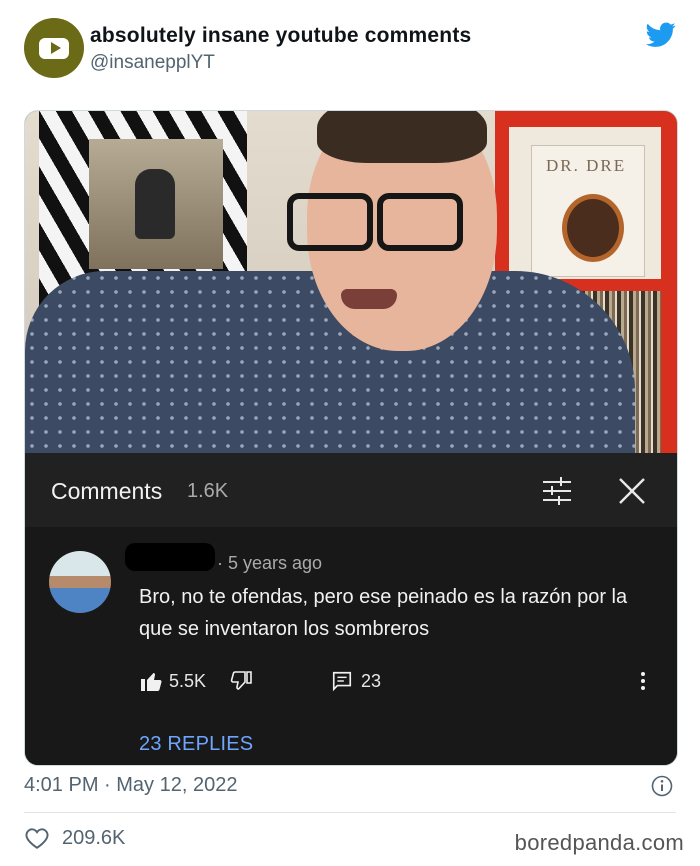 Image resolution: width=700 pixels, height=866 pixels. What do you see at coordinates (170, 557) in the screenshot?
I see `redacted-username` at bounding box center [170, 557].